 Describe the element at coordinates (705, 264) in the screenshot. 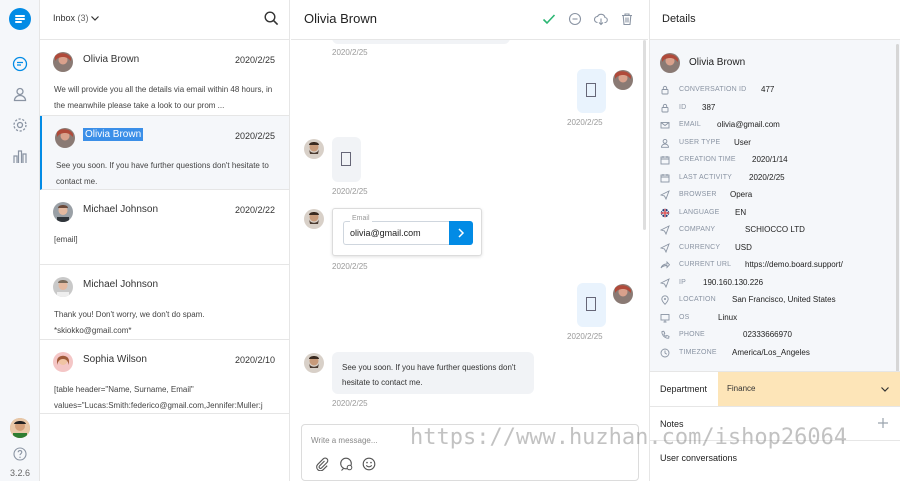

I see `detail-label: Current URL` at that location.